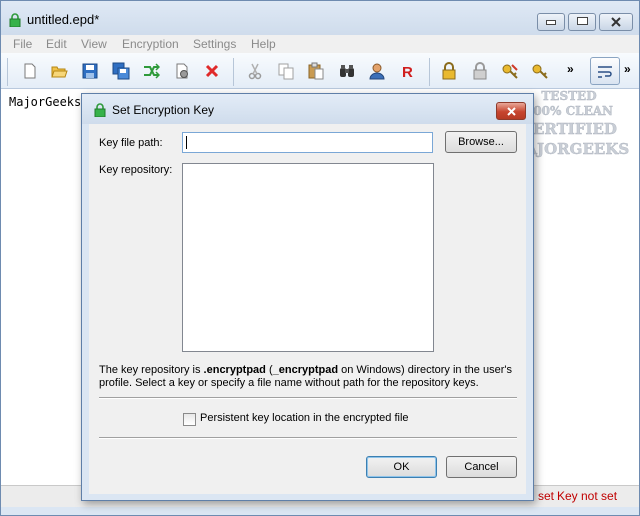 This screenshot has height=516, width=640. I want to click on word-wrap-button, so click(605, 71).